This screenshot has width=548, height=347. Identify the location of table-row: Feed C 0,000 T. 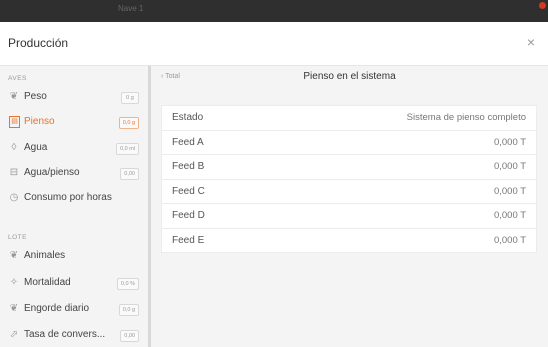
(349, 192).